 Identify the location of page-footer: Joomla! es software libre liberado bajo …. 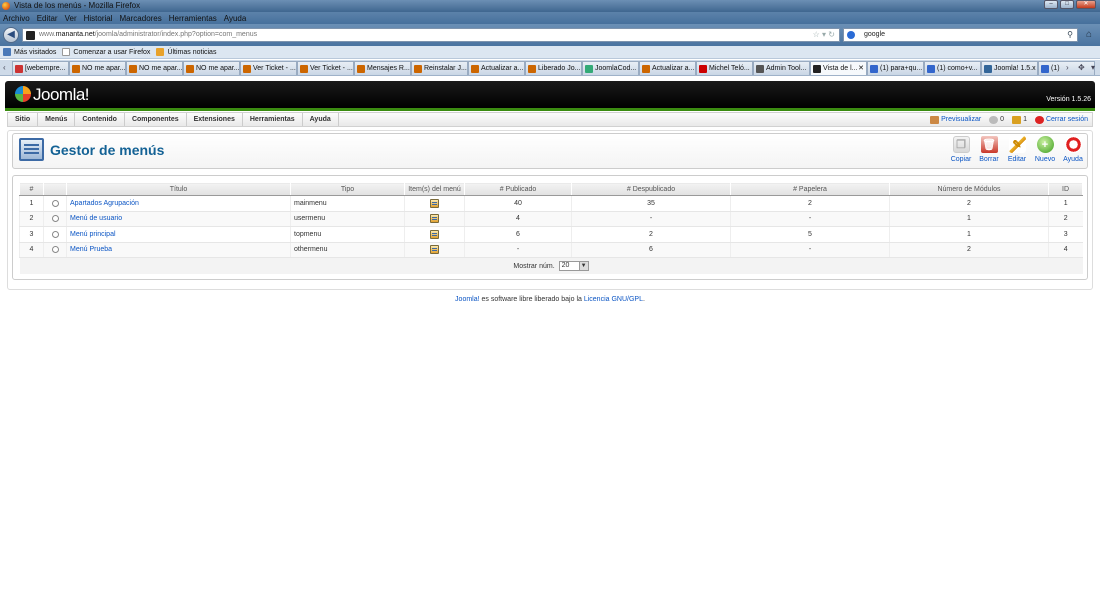
(550, 299).